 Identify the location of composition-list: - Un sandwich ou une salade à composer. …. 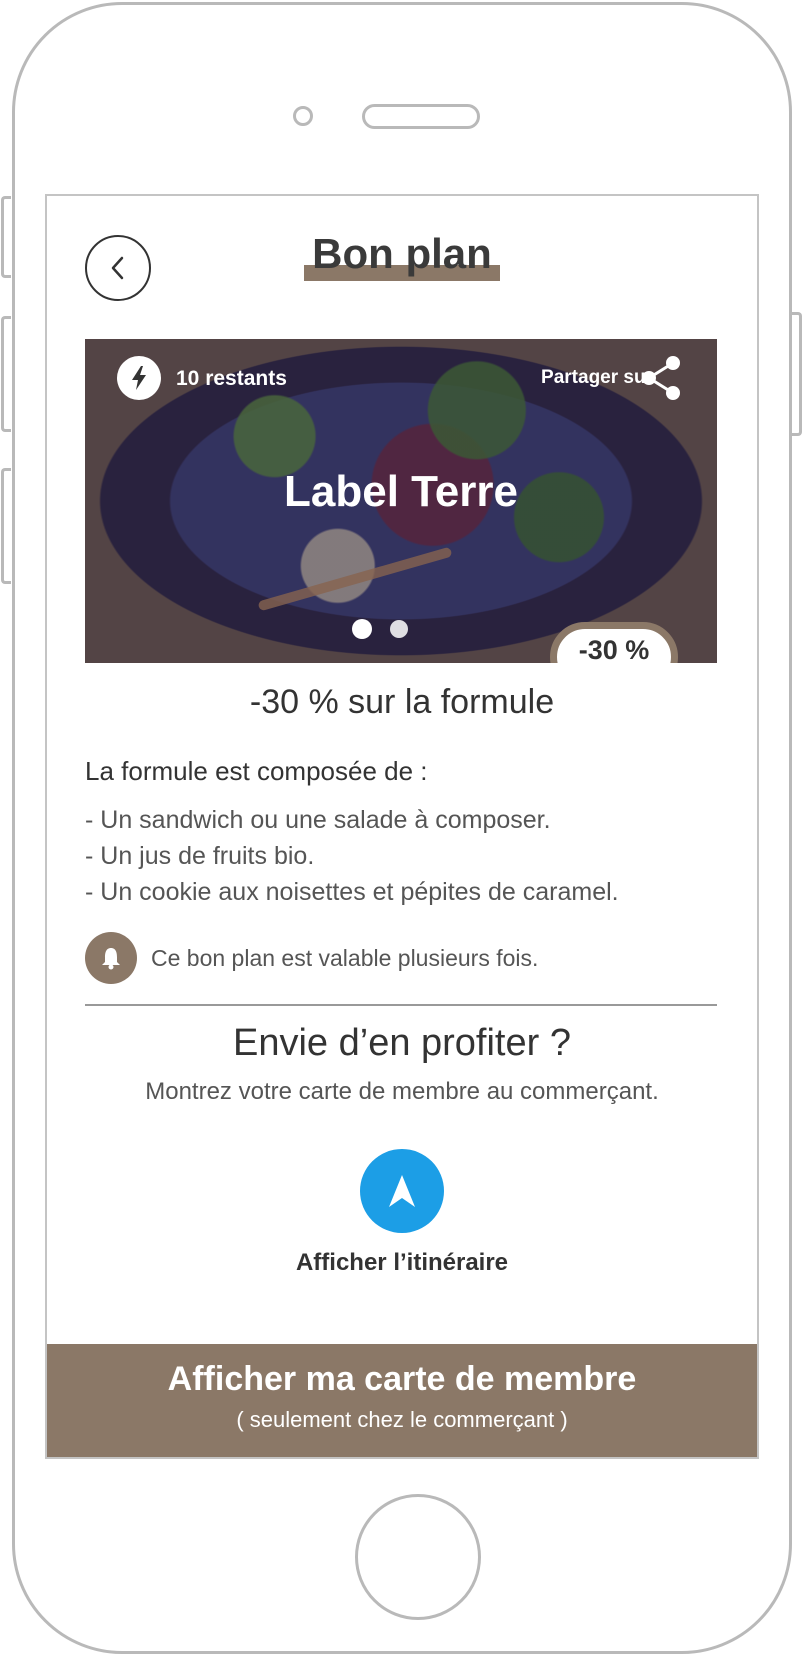
(352, 856).